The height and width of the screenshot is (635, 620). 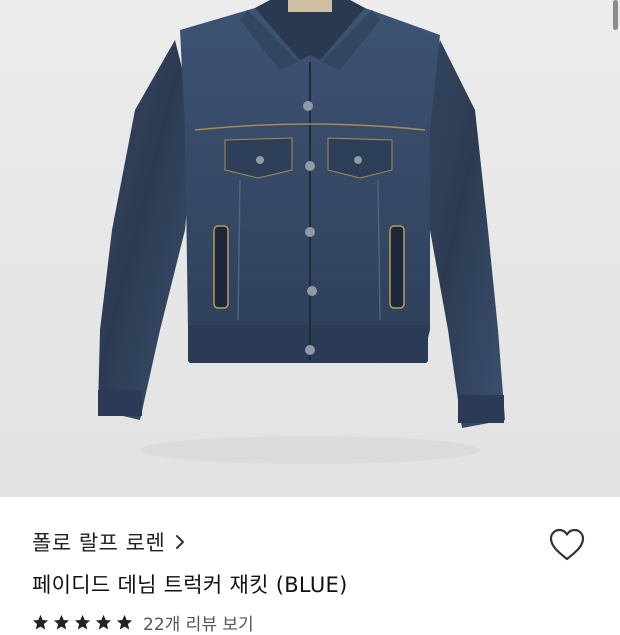 I want to click on reviews-link: 22개 리뷰 보기, so click(x=198, y=622).